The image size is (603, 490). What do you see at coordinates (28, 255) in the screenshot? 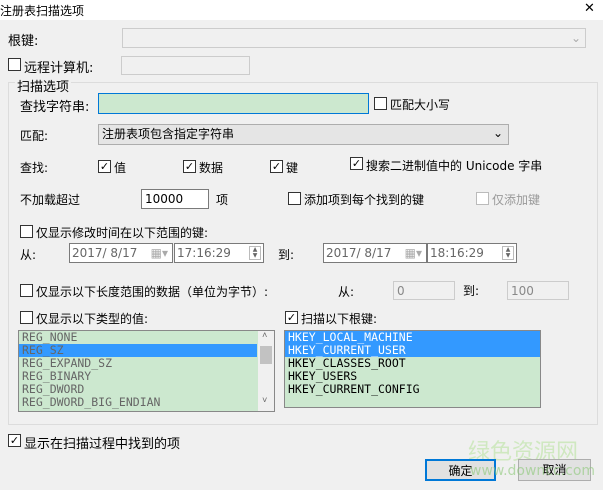
I see `time-from-label: 从:` at bounding box center [28, 255].